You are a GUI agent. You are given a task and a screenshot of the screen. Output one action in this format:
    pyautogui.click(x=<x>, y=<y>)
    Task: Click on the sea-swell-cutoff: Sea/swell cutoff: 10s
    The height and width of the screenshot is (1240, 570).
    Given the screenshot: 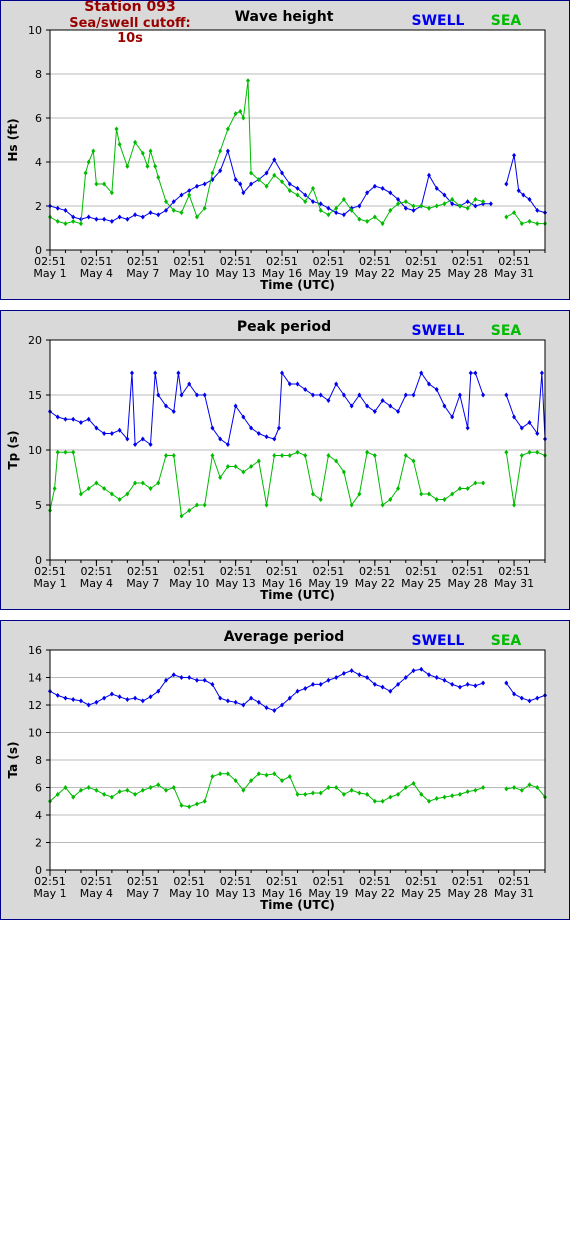 What is the action you would take?
    pyautogui.click(x=130, y=31)
    